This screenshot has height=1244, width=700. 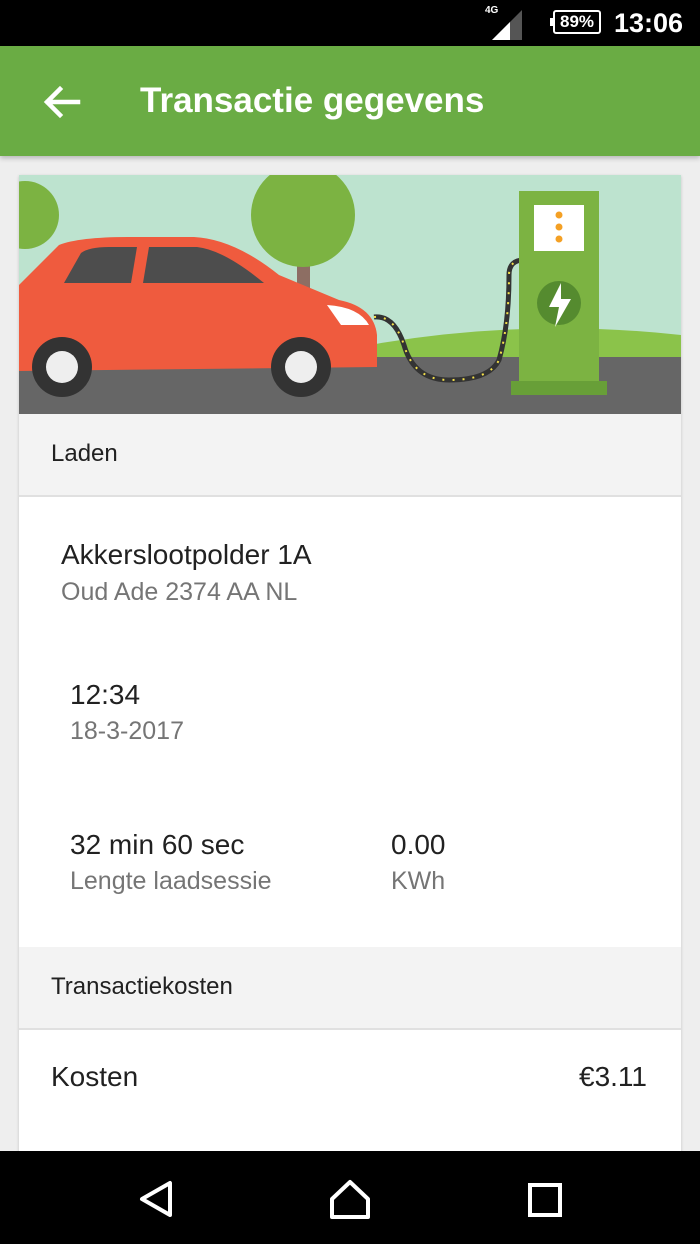 I want to click on square-recents-icon, so click(x=545, y=1200).